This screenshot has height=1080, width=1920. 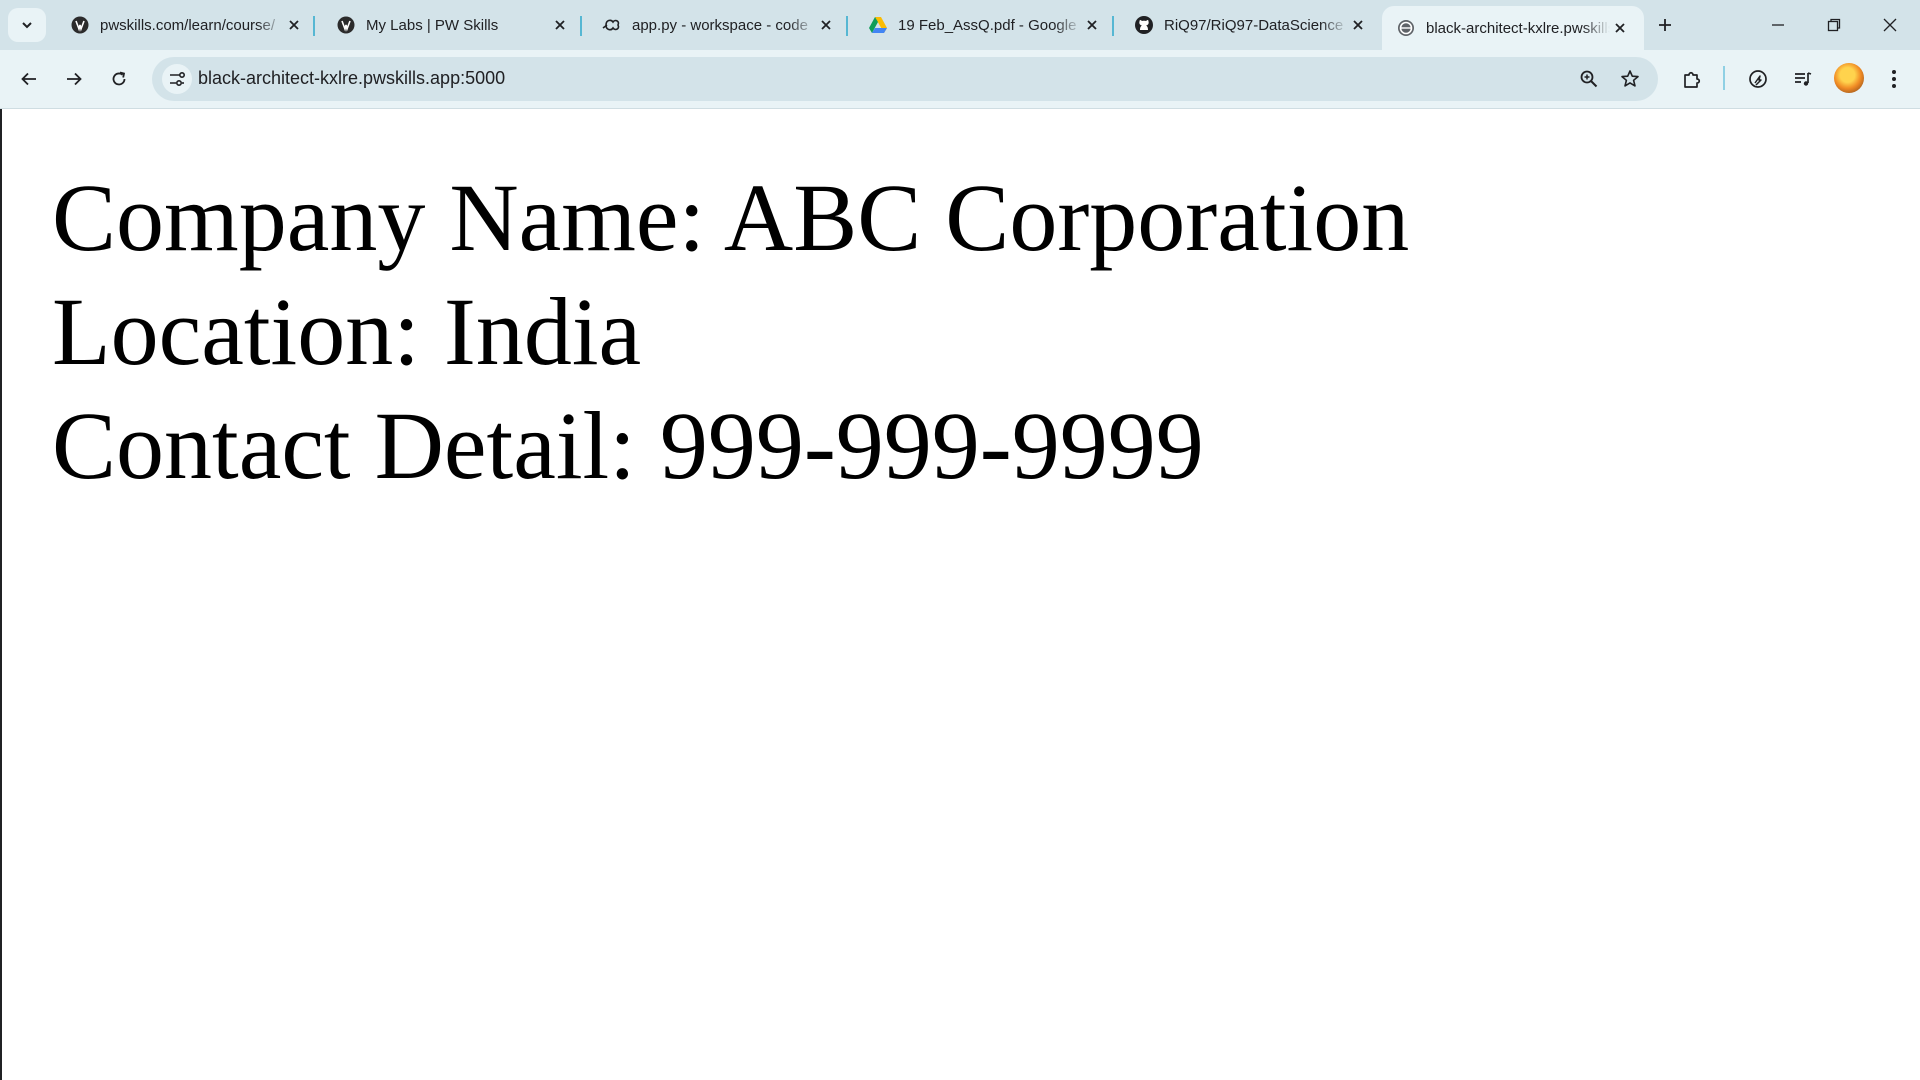 What do you see at coordinates (987, 25) in the screenshot?
I see `tab-title: 19 Feb_AssQ.pdf - Google` at bounding box center [987, 25].